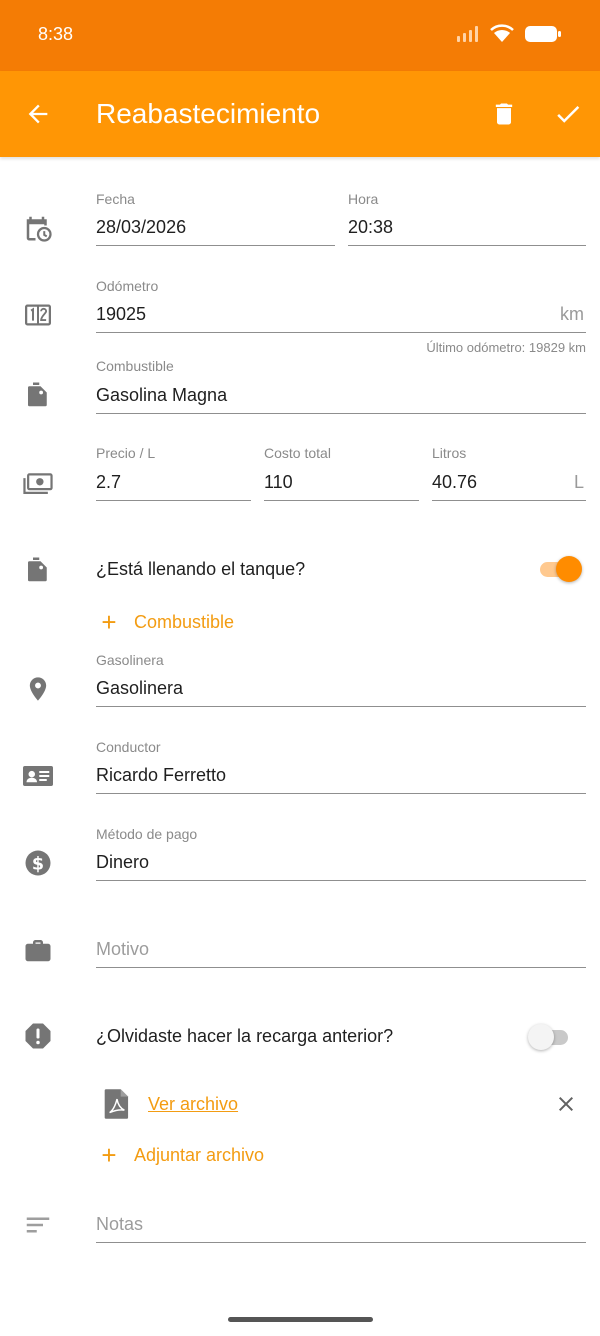 Image resolution: width=600 pixels, height=1336 pixels. I want to click on full-tank-toggle, so click(560, 569).